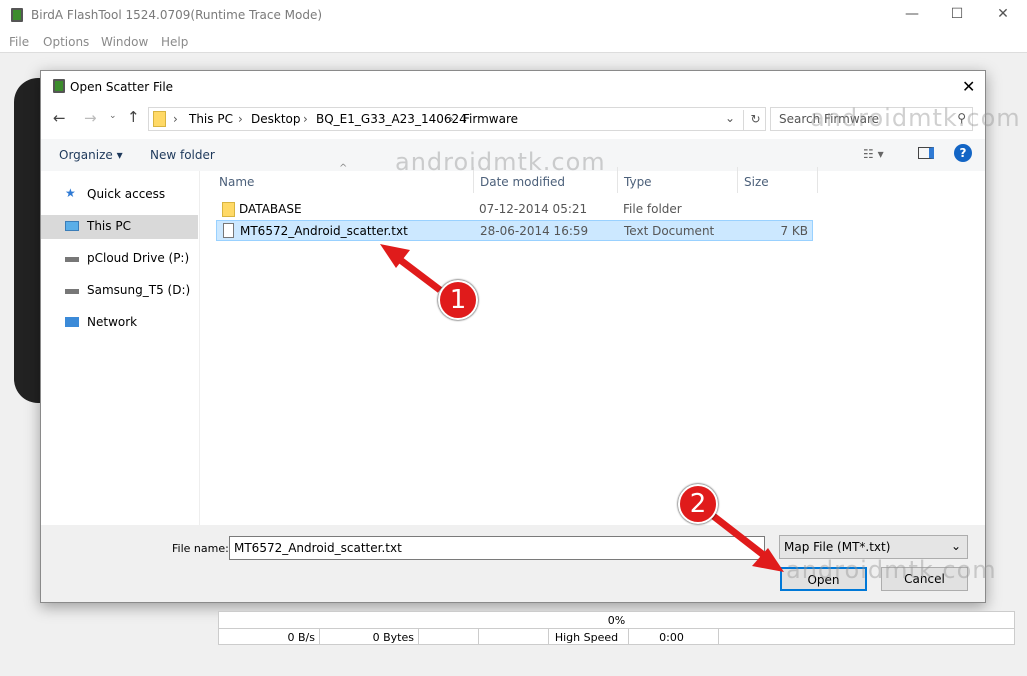 The image size is (1027, 676). I want to click on step-2-marker: 2, so click(698, 504).